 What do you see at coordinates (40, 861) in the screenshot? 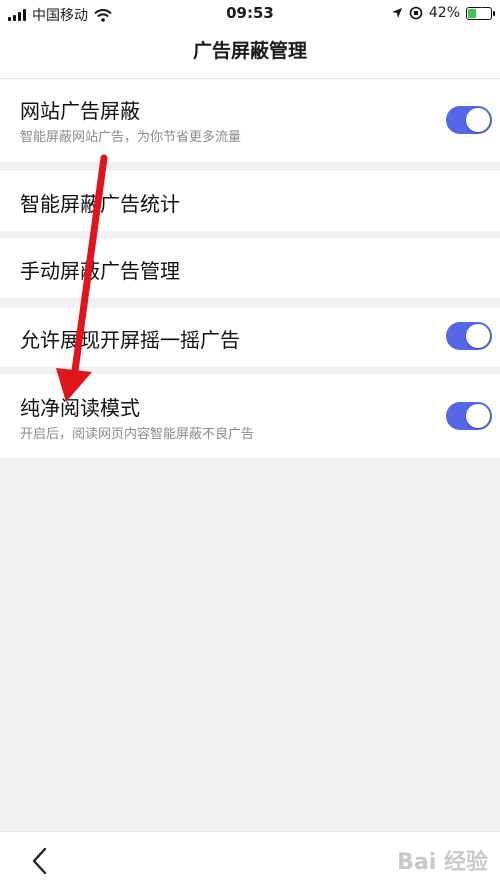
I see `back-chevron-icon` at bounding box center [40, 861].